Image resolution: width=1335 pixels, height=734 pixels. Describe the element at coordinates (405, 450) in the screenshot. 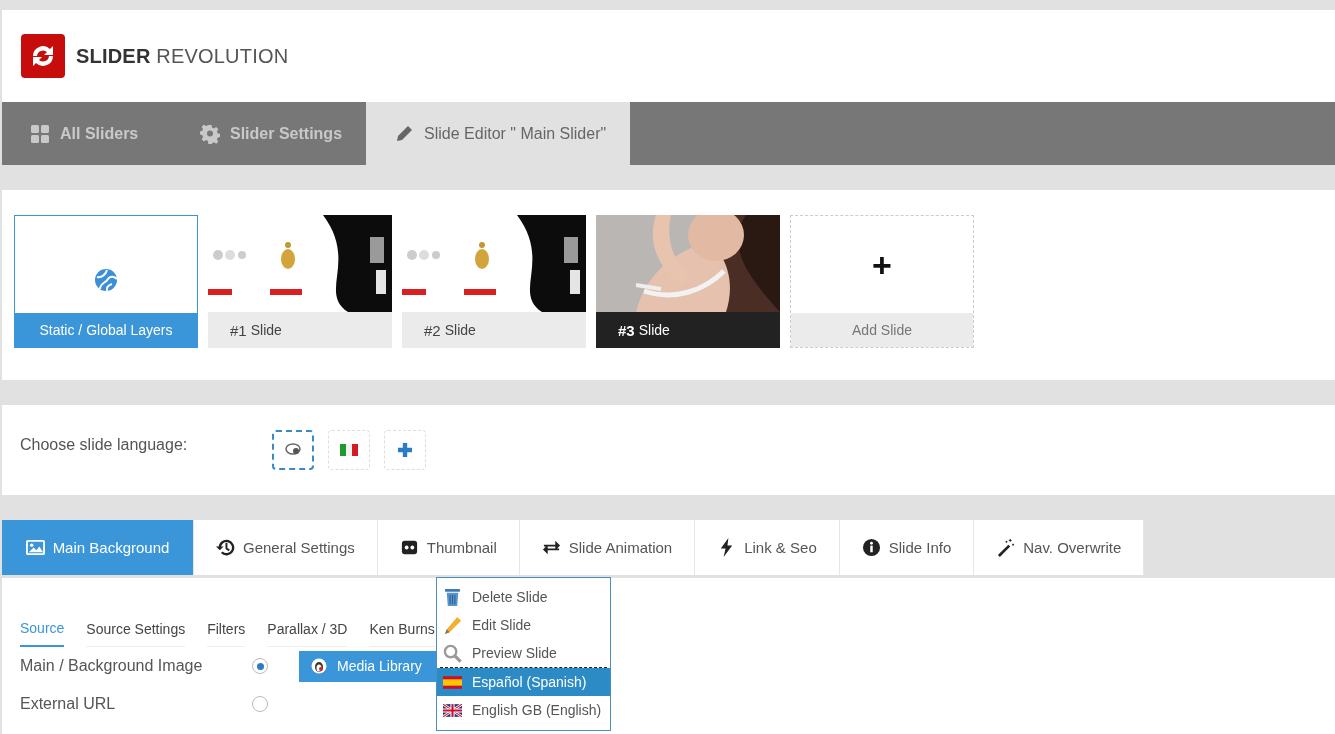

I see `plus-icon` at that location.